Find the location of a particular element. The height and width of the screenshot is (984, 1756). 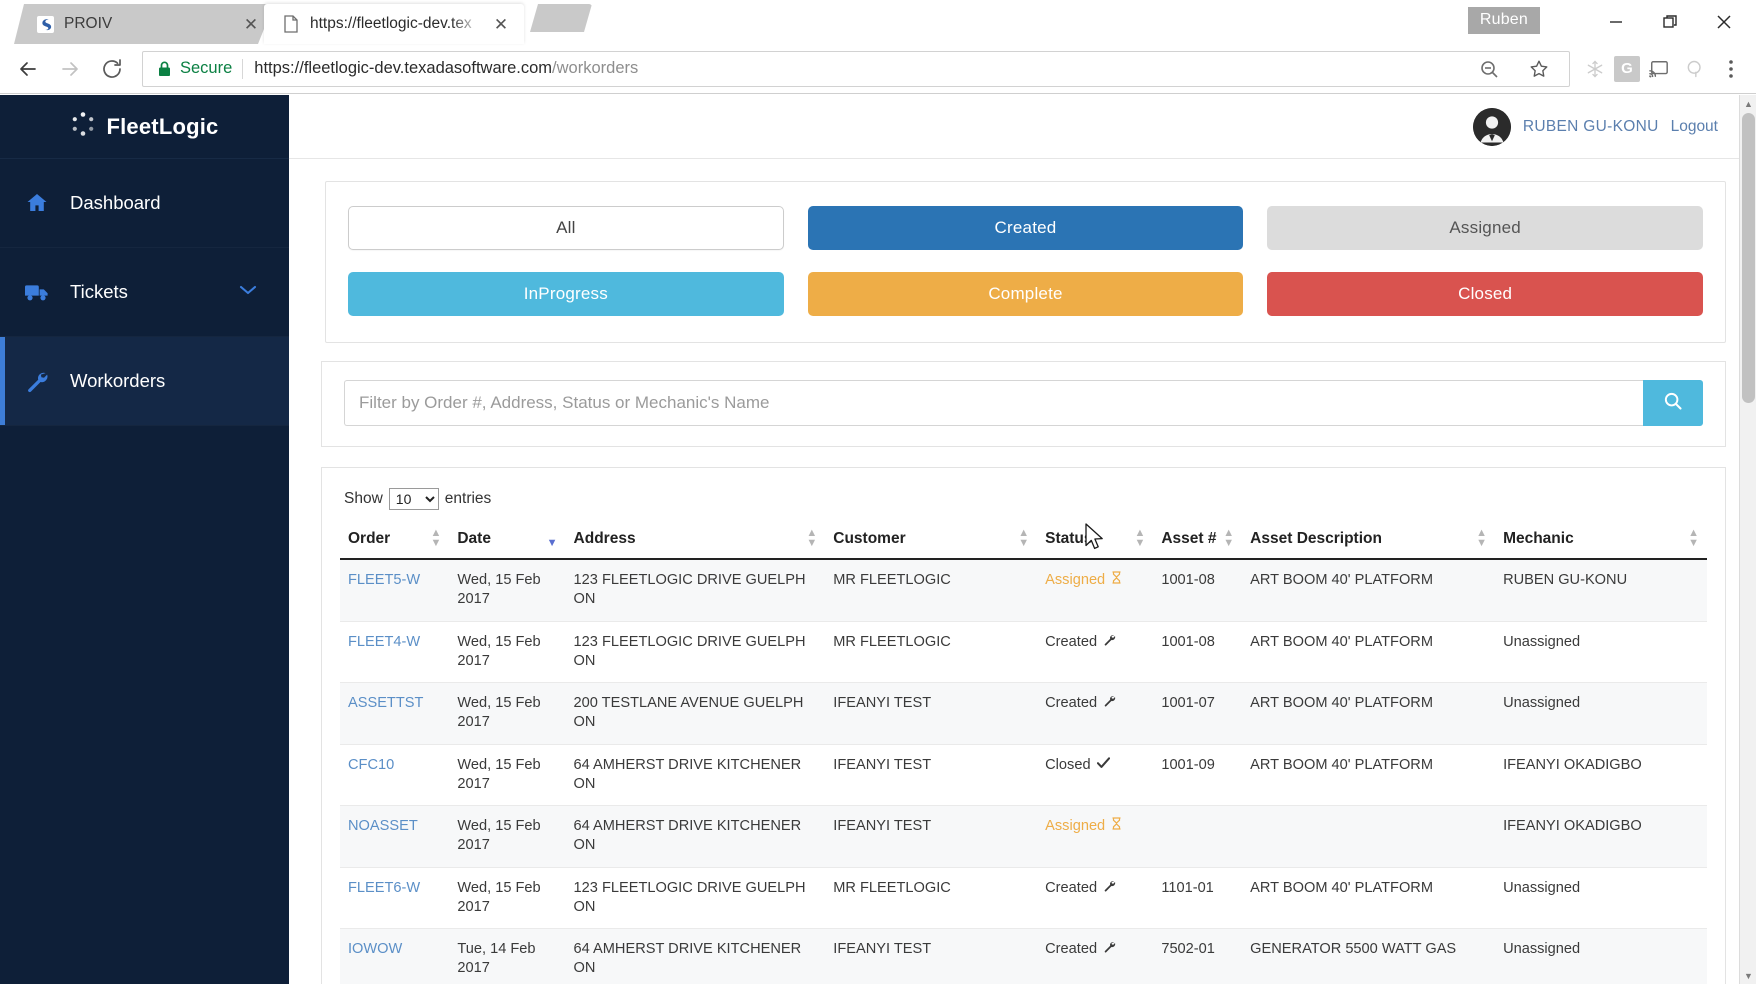

browser-tab-proiv: PROIV ✕ is located at coordinates (144, 24).